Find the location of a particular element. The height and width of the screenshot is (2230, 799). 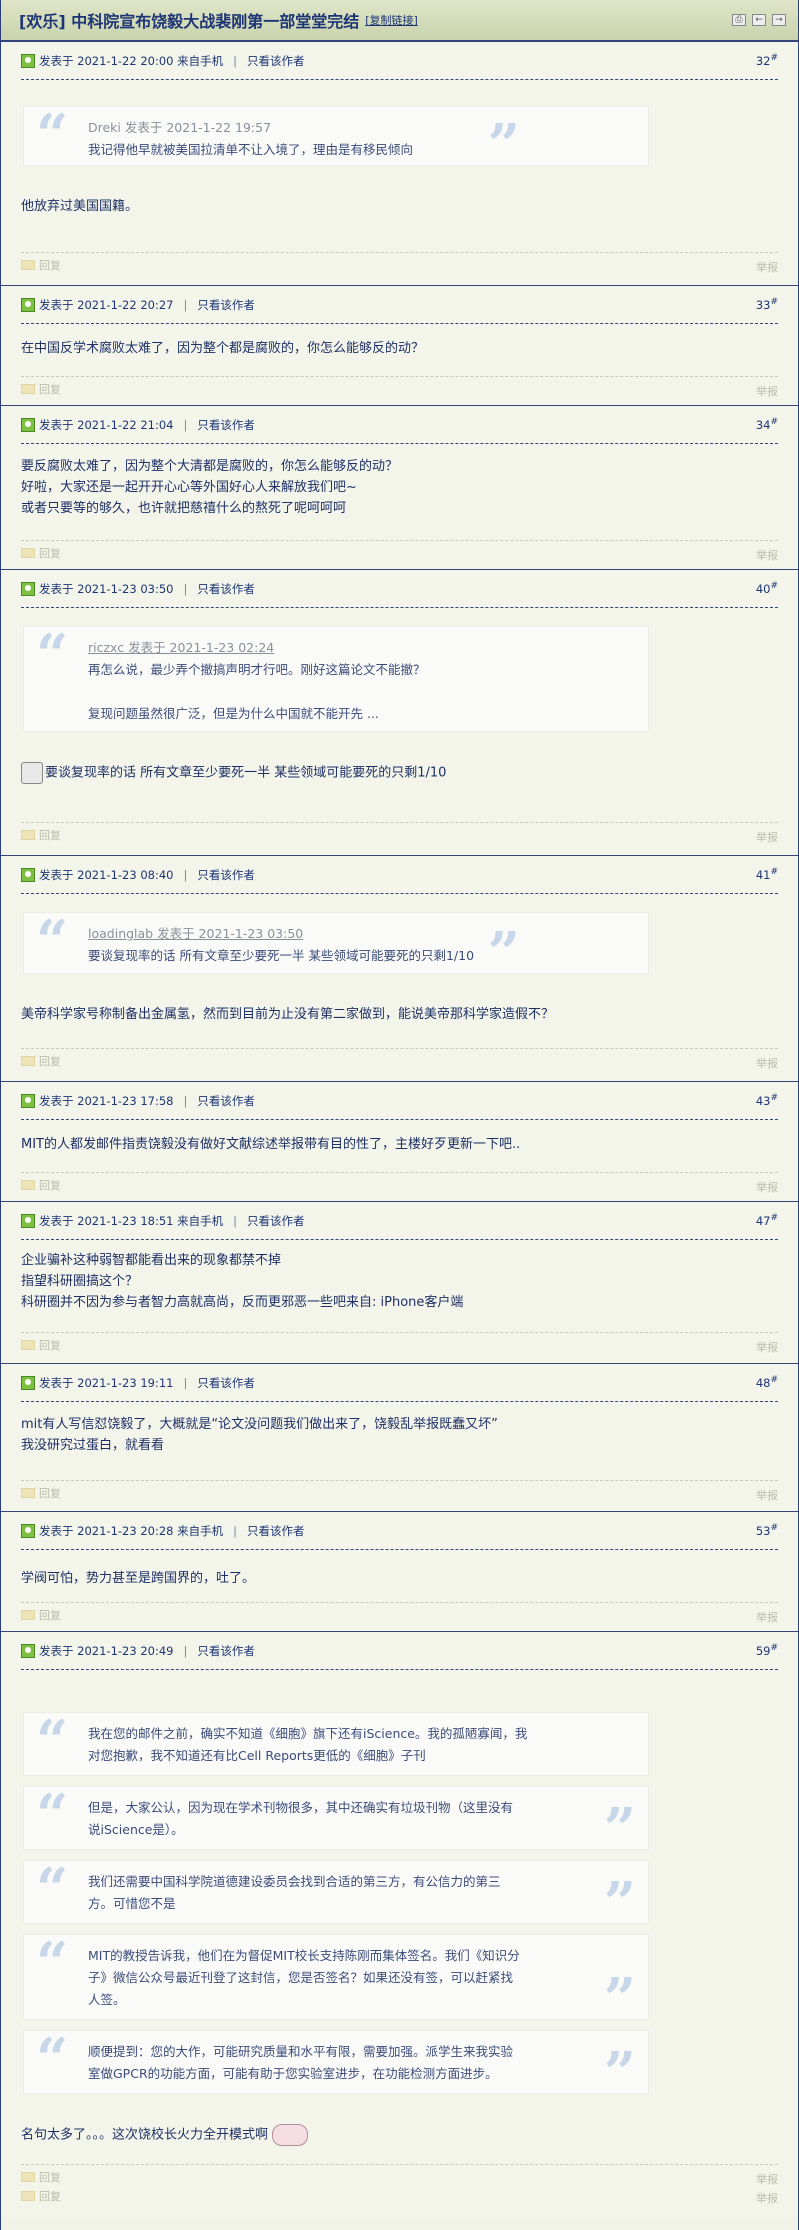

quote-author-link: riczxc 发表于 2021-1-23 02:24 is located at coordinates (362, 648).